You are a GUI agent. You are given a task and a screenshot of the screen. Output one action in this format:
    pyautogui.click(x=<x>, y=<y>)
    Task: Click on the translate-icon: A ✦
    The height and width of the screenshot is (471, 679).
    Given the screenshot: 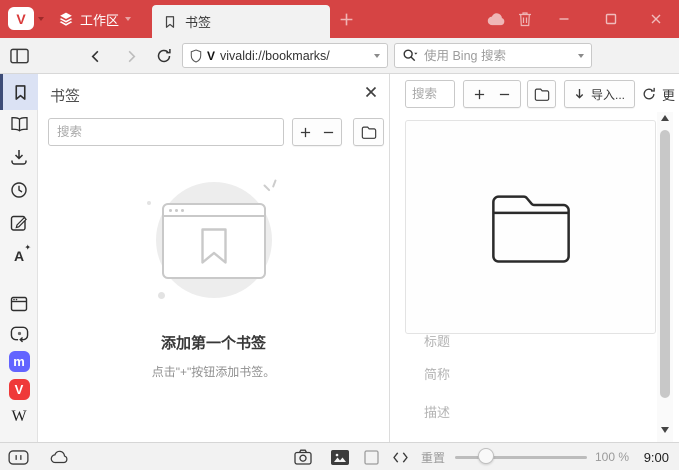 What is the action you would take?
    pyautogui.click(x=22, y=253)
    